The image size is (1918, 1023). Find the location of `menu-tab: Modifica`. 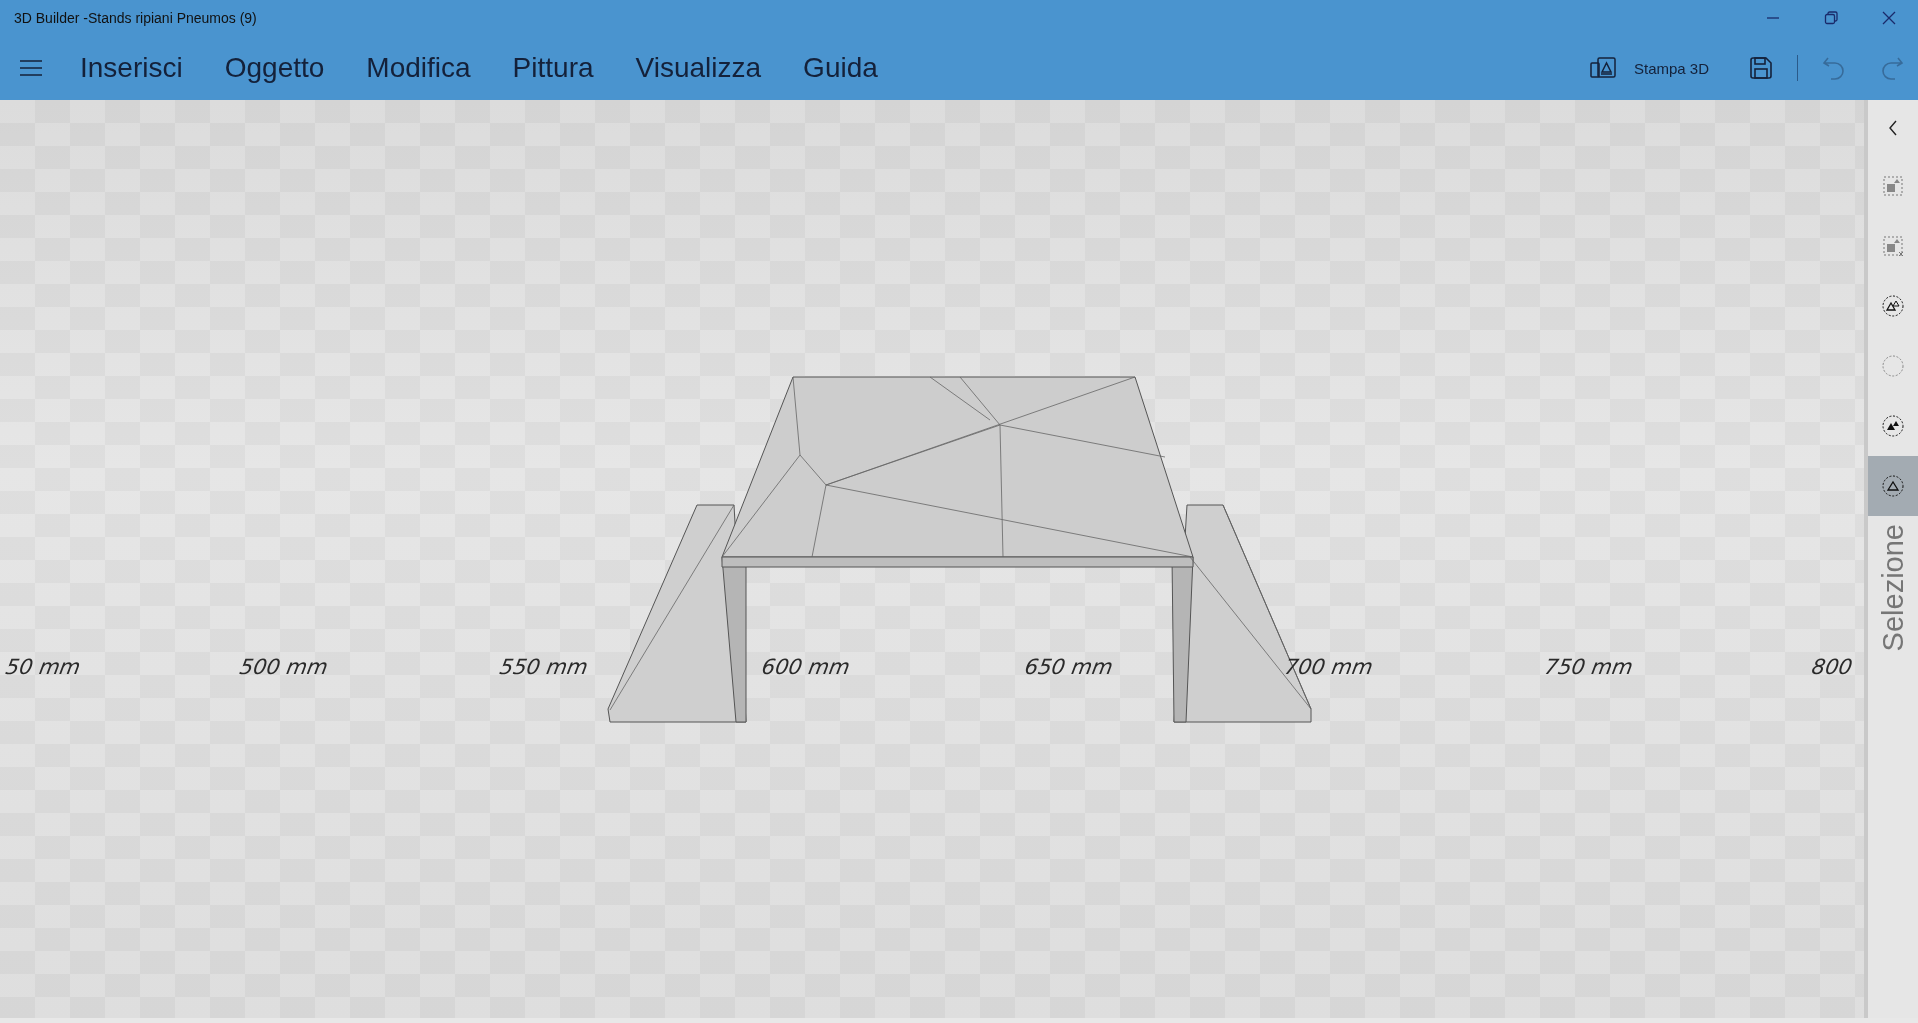

menu-tab: Modifica is located at coordinates (418, 68).